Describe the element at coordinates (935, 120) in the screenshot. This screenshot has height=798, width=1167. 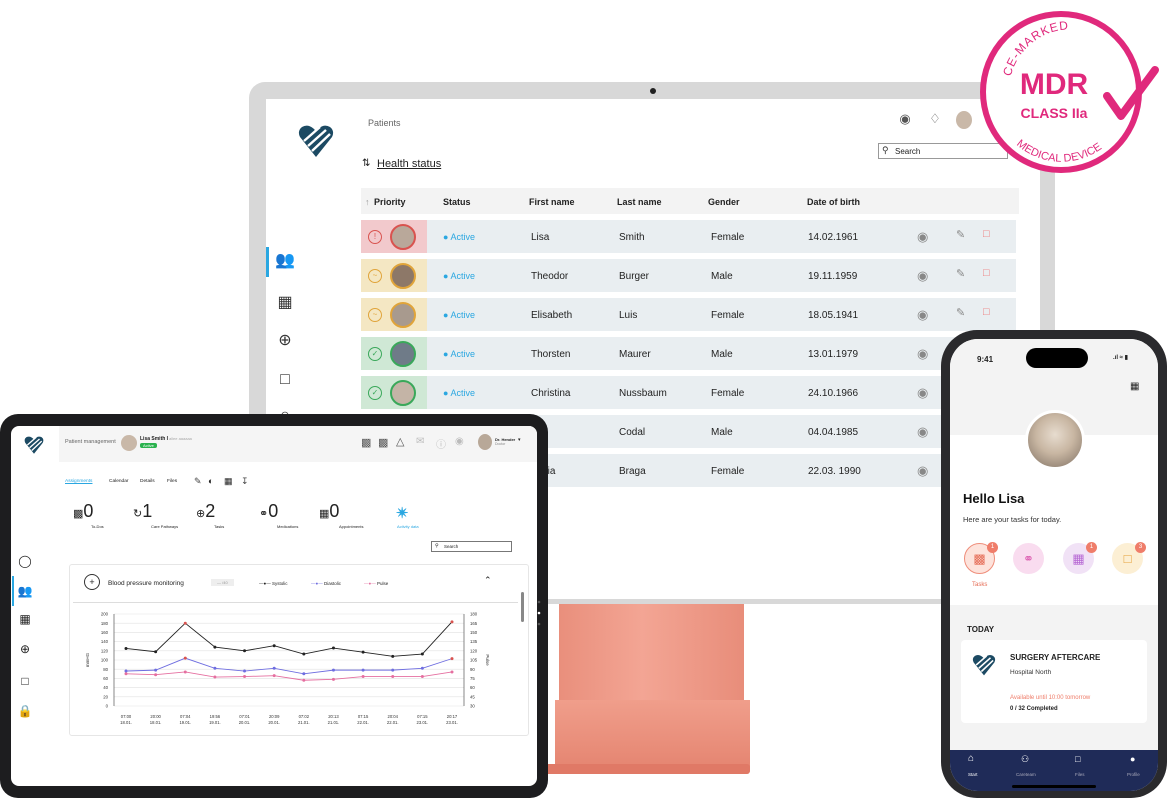
I see `bell-icon: ♢` at that location.